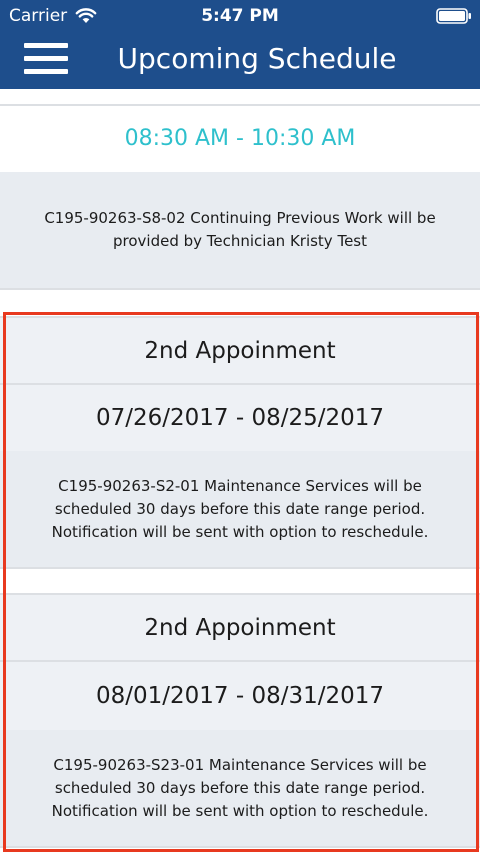  I want to click on appointment-time-range: 08:30 AM - 10:30 AM, so click(240, 139).